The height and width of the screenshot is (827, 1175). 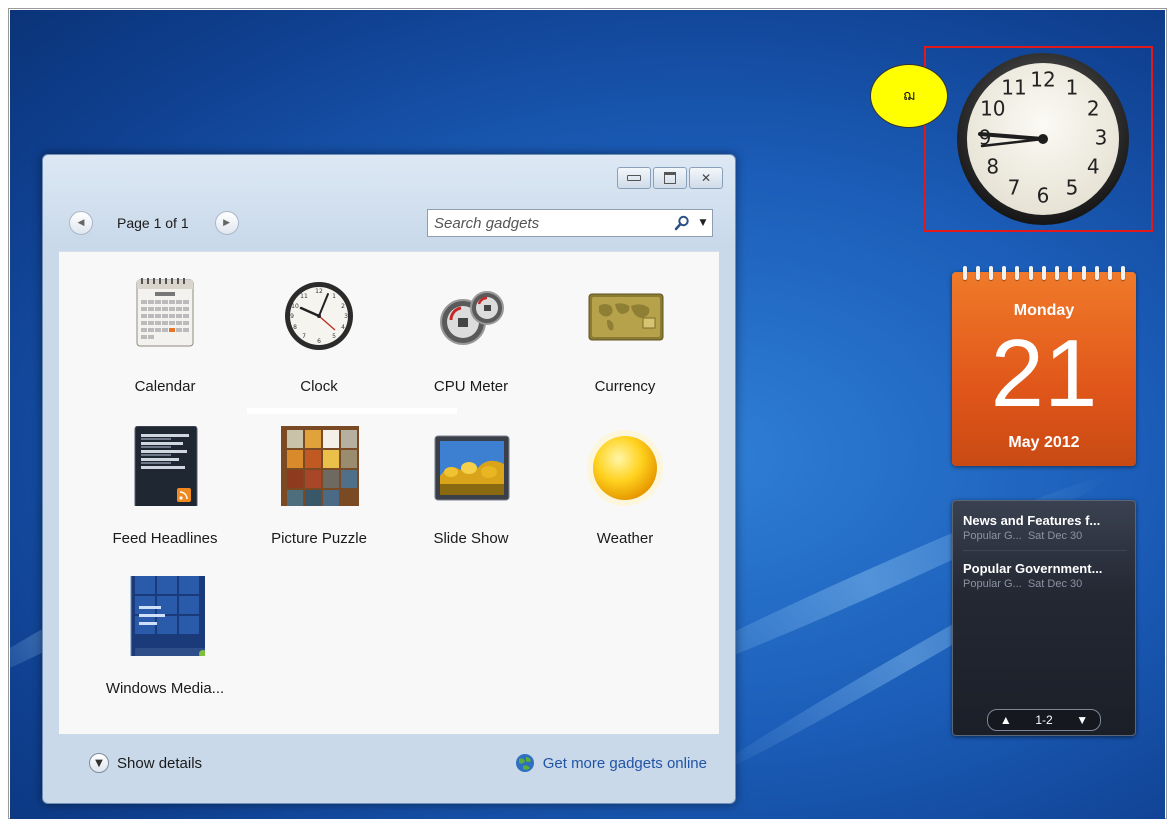 What do you see at coordinates (1082, 720) in the screenshot?
I see `arrow-down-icon: ▼` at bounding box center [1082, 720].